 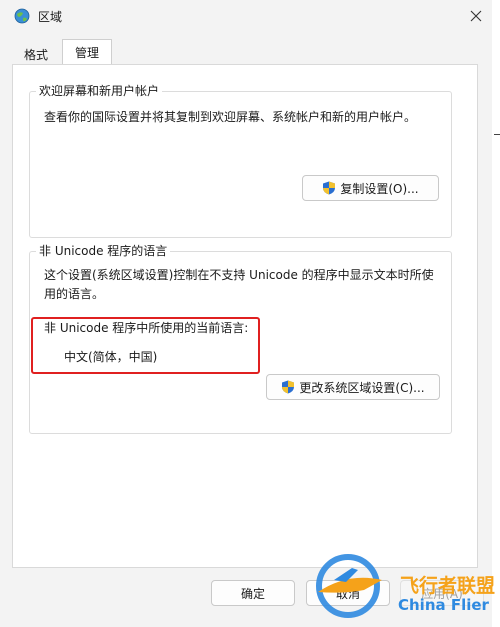 What do you see at coordinates (36, 54) in the screenshot?
I see `tab-format: 格式` at bounding box center [36, 54].